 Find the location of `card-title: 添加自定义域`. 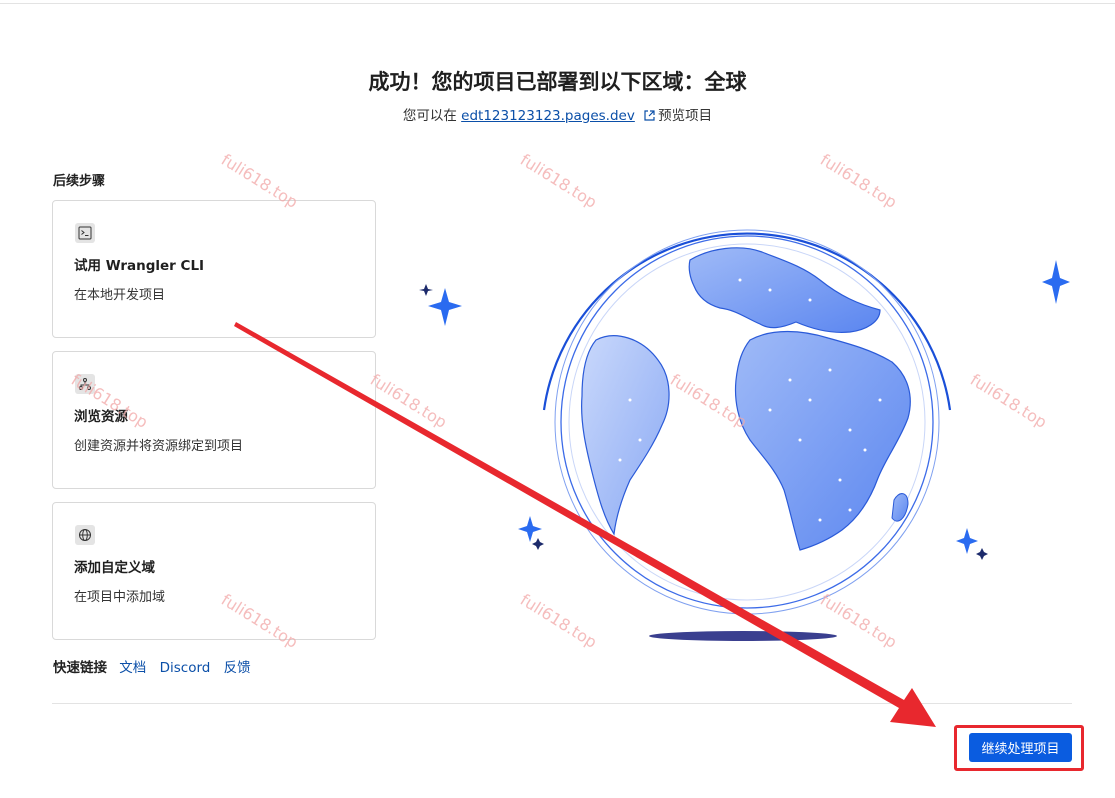

card-title: 添加自定义域 is located at coordinates (114, 568).